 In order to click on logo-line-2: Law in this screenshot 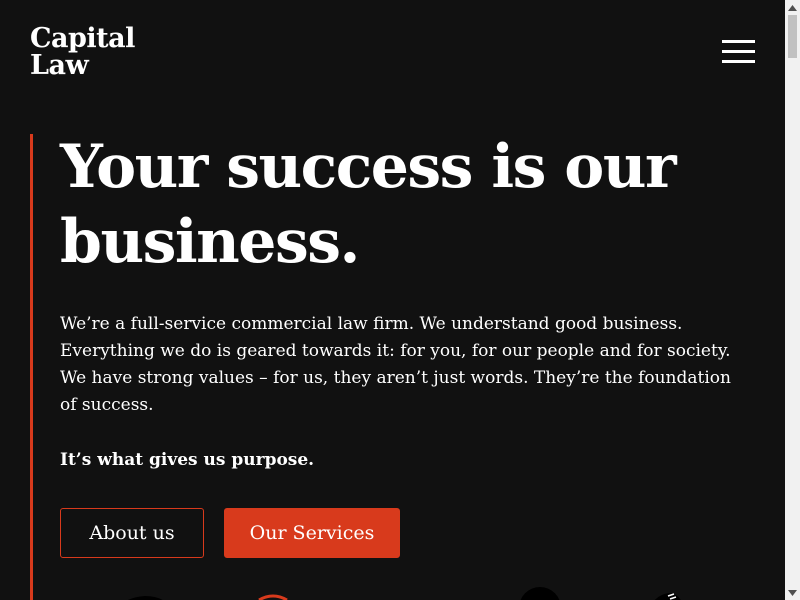, I will do `click(59, 65)`.